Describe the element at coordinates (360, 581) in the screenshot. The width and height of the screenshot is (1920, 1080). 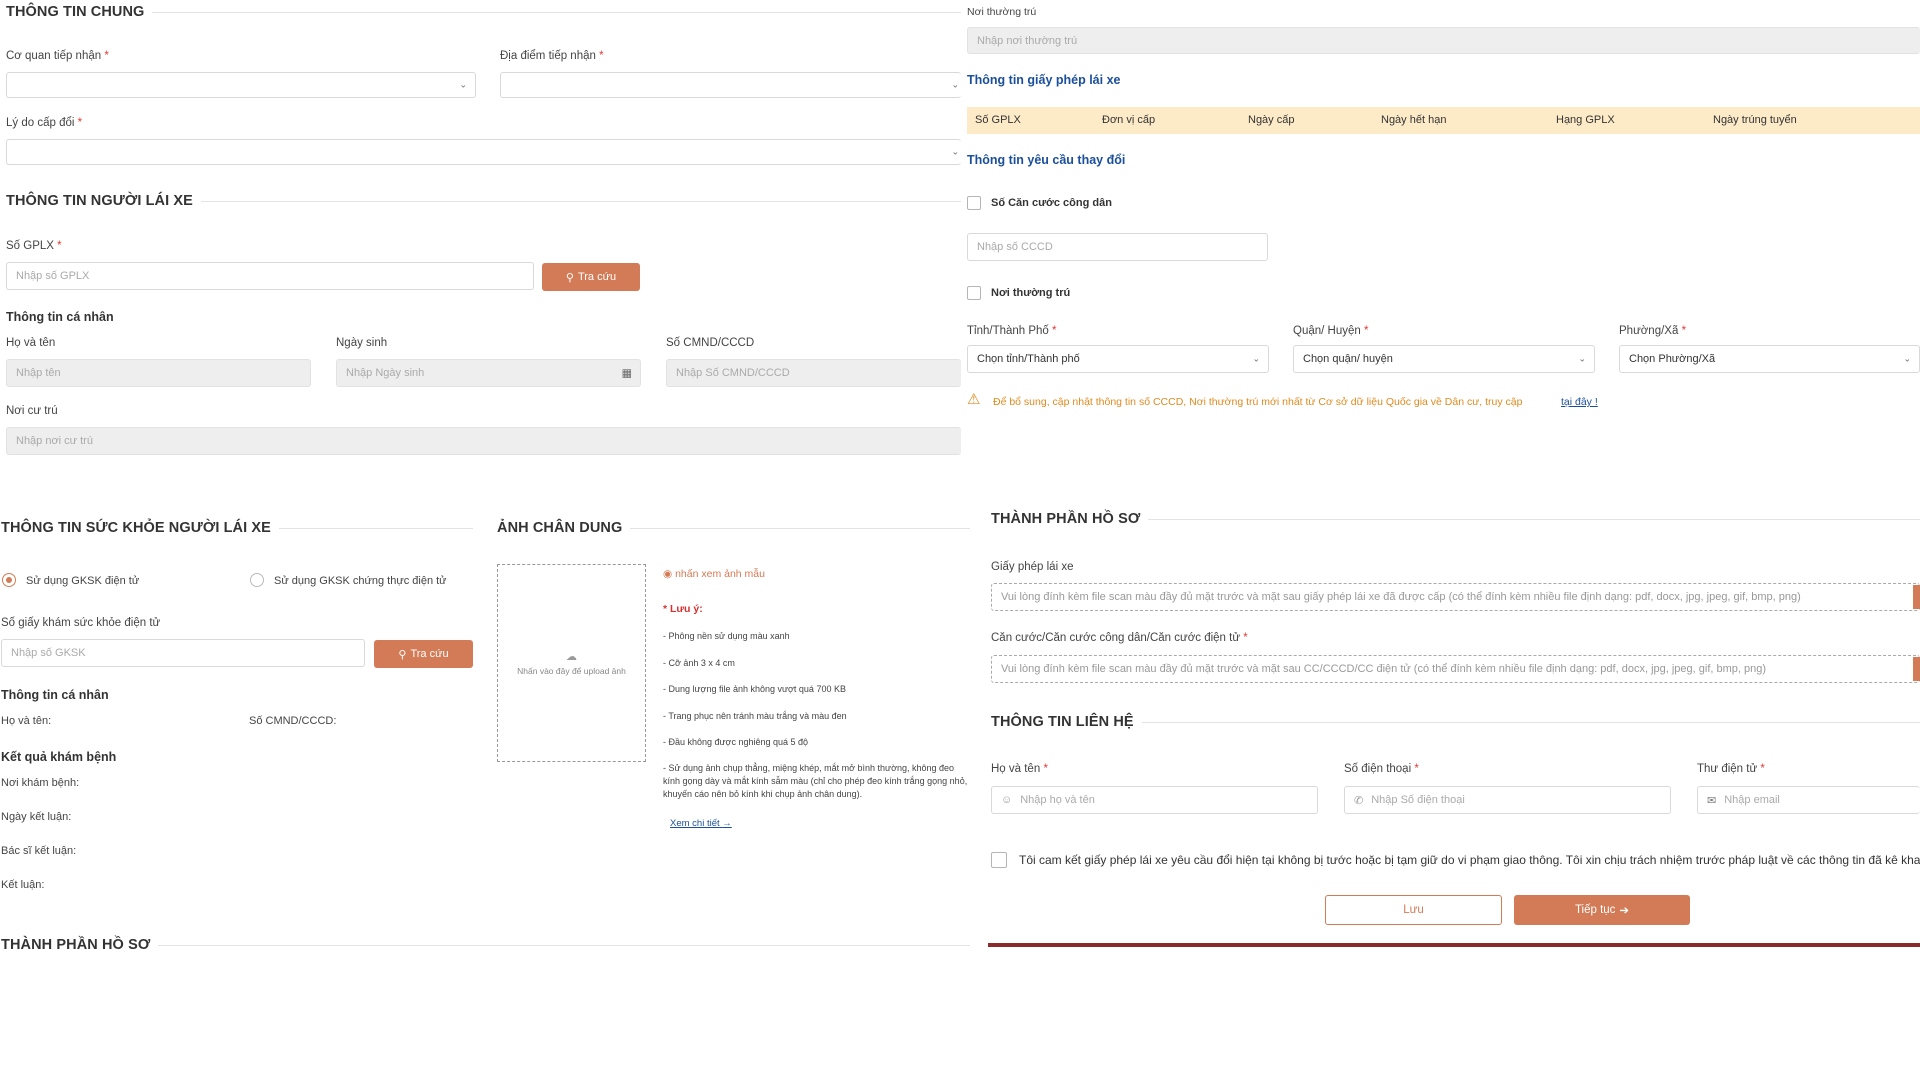
I see `radio-certified-label: Sử dụng GKSK chứng thực điện tử` at that location.